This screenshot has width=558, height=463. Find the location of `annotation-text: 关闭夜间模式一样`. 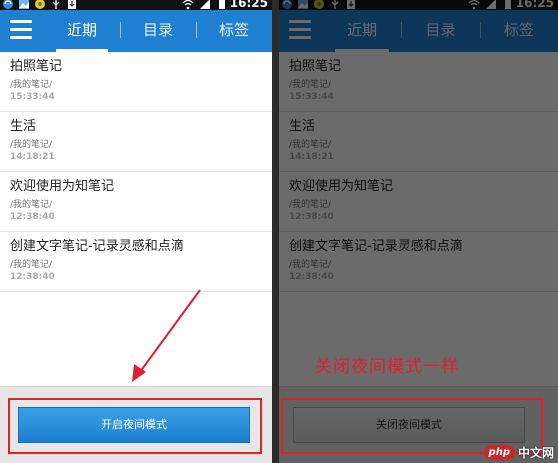

annotation-text: 关闭夜间模式一样 is located at coordinates (387, 367).